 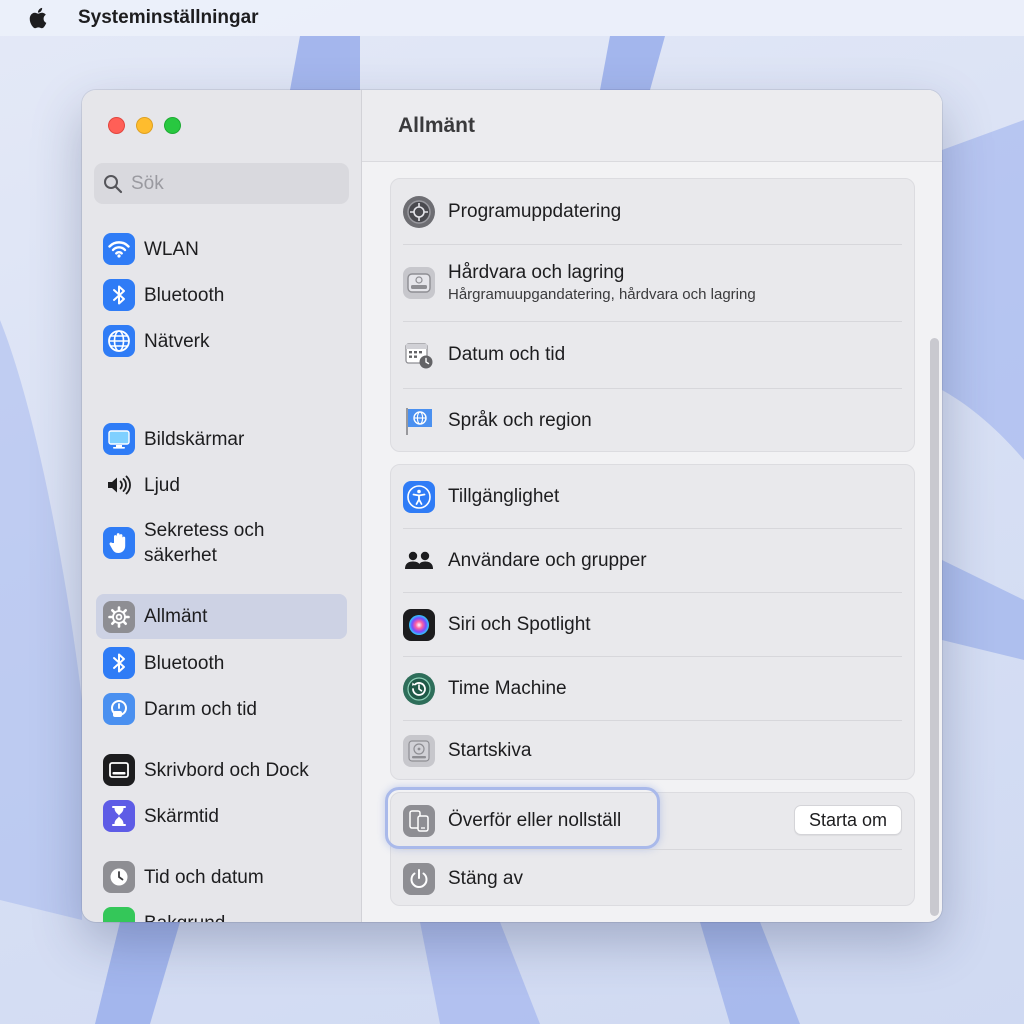 I want to click on row-software-update: Programuppdatering, so click(x=652, y=211).